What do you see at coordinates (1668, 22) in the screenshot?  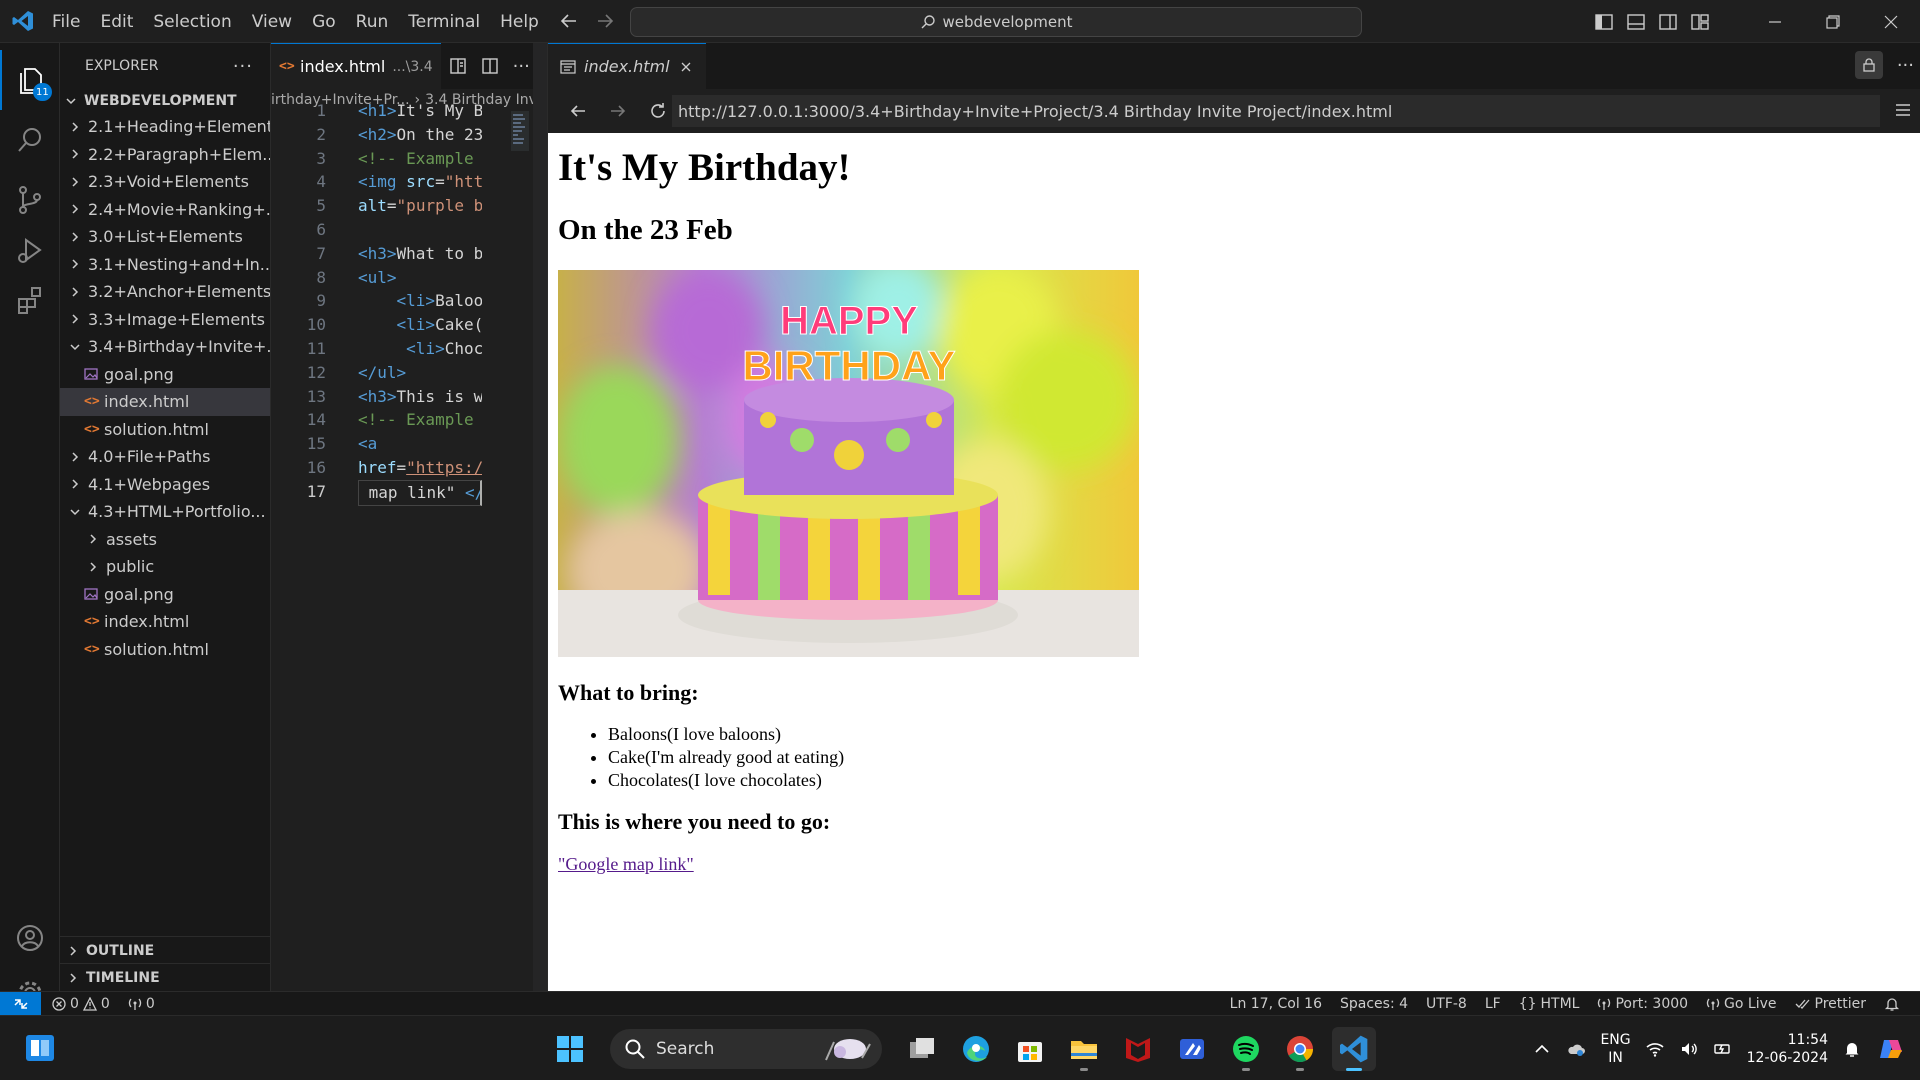 I see `toggle-secondary-sidebar-icon` at bounding box center [1668, 22].